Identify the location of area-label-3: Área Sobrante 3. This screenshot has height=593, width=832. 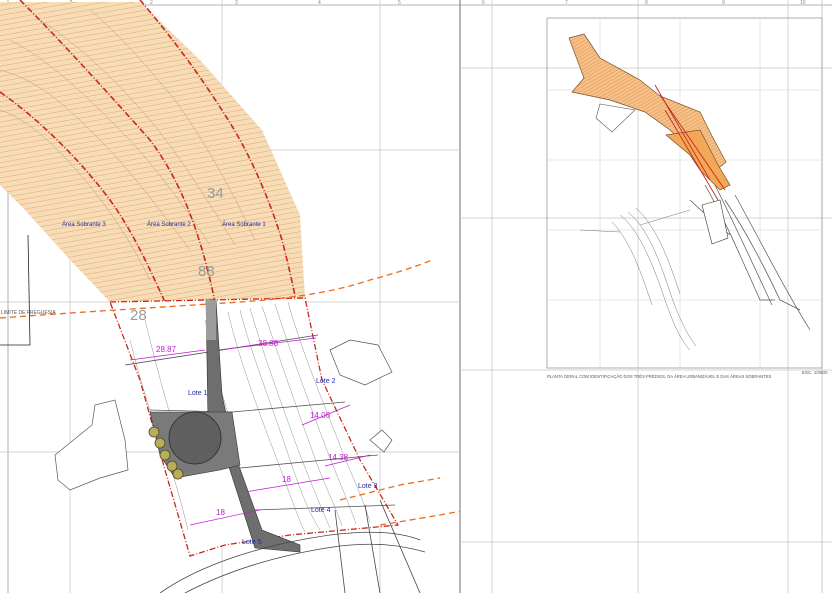
(84, 224).